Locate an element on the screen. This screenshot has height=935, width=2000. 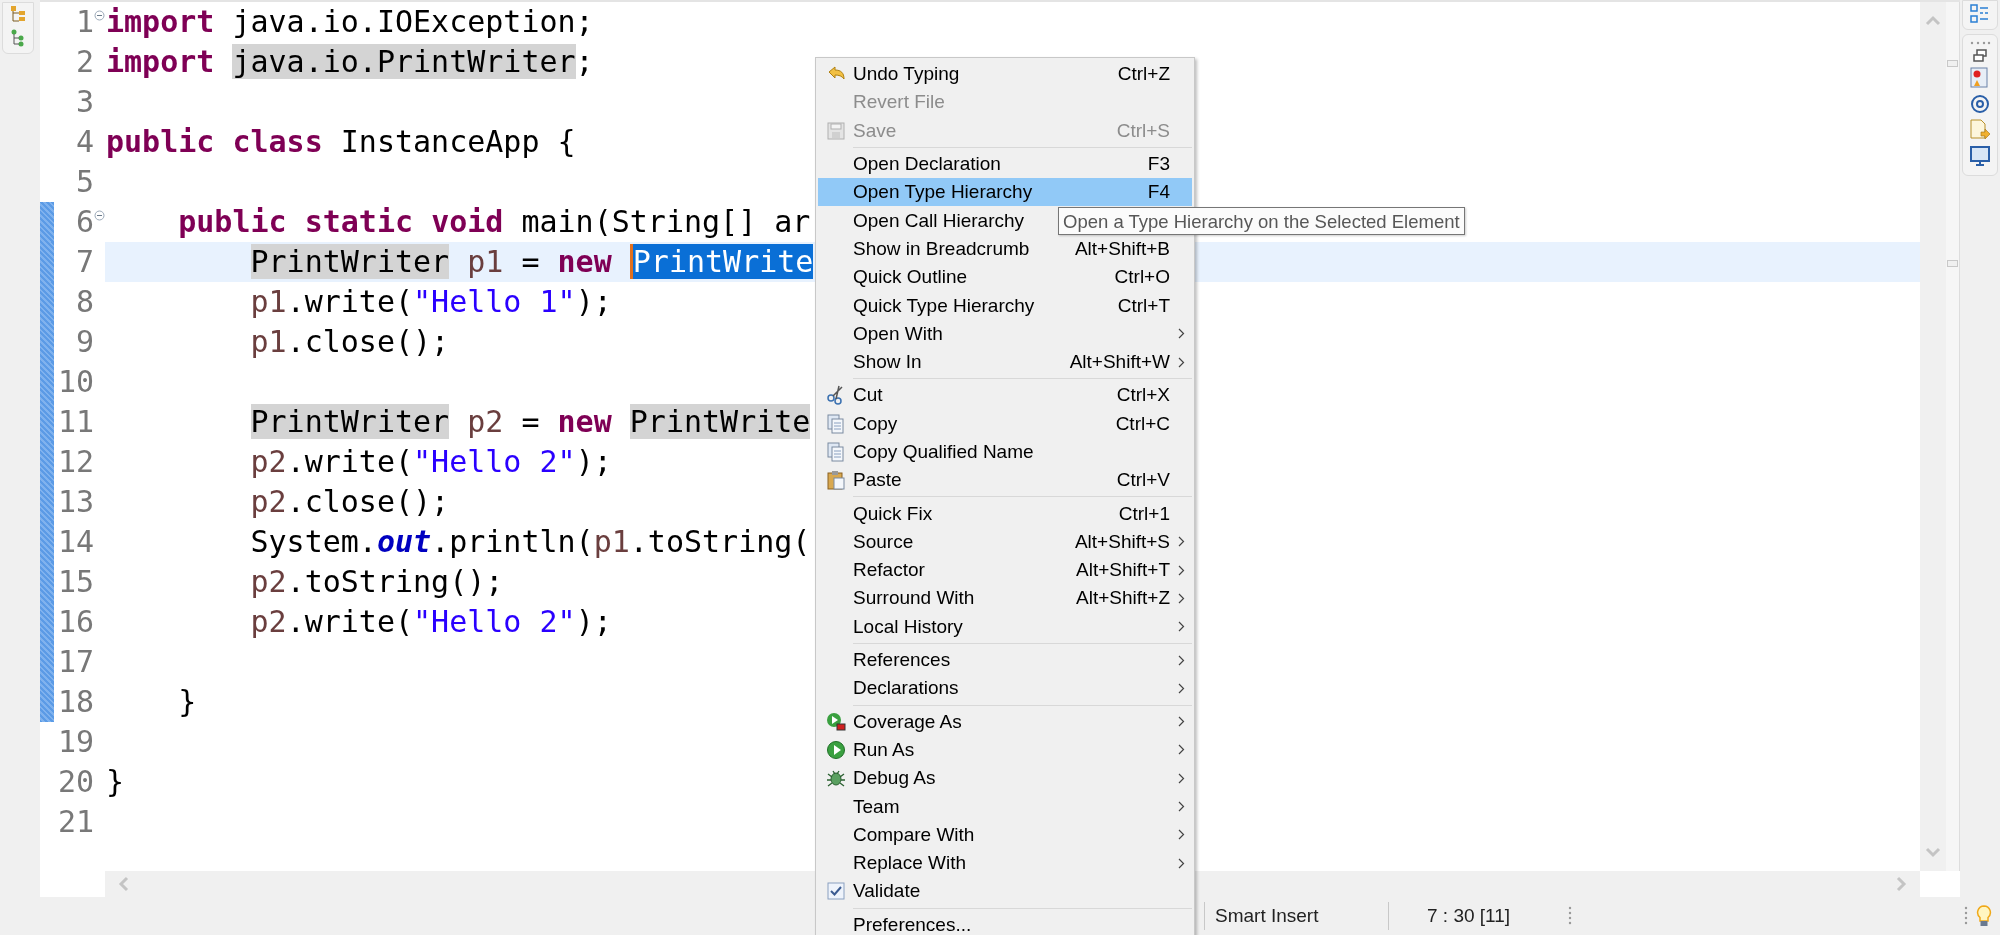
line-number: 11 is located at coordinates (75, 422).